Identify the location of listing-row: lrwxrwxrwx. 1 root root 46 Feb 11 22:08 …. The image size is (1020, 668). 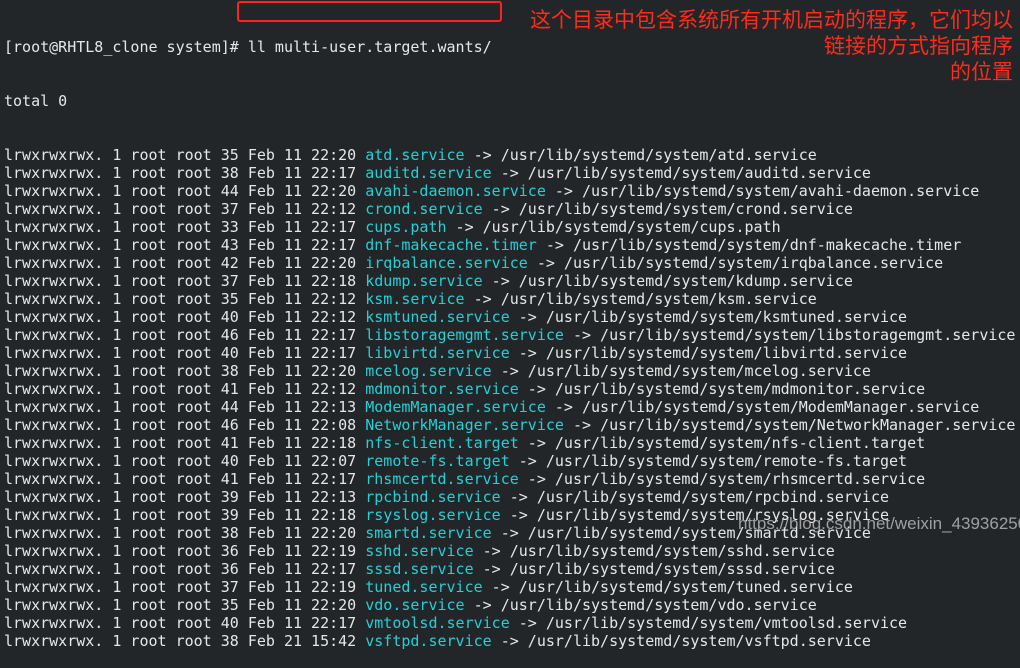
(509, 425).